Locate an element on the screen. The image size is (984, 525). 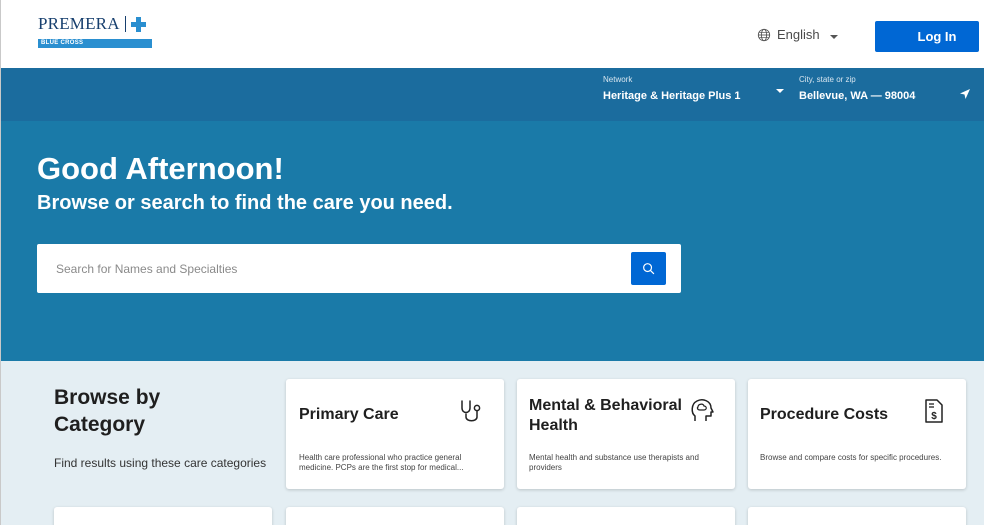
network-chevron-down-icon is located at coordinates (780, 91).